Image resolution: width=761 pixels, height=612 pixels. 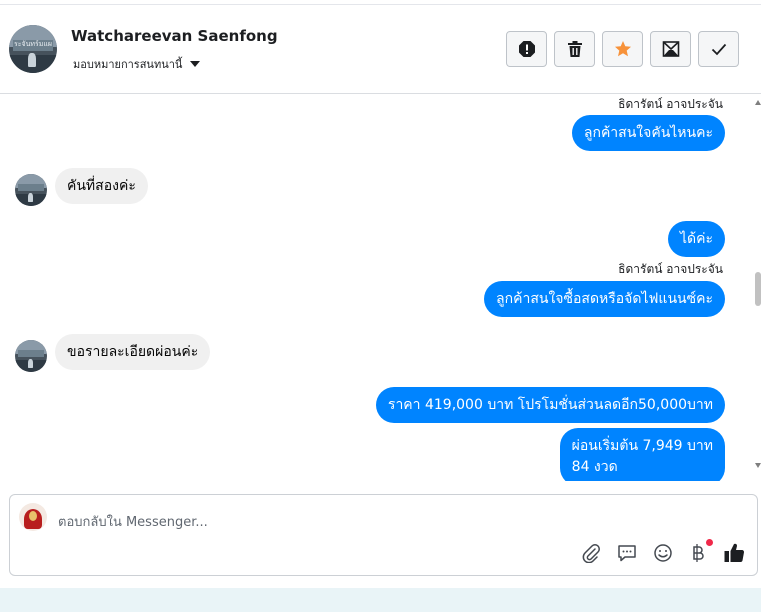 I want to click on contact-name: Watchareevan Saenfong, so click(x=174, y=36).